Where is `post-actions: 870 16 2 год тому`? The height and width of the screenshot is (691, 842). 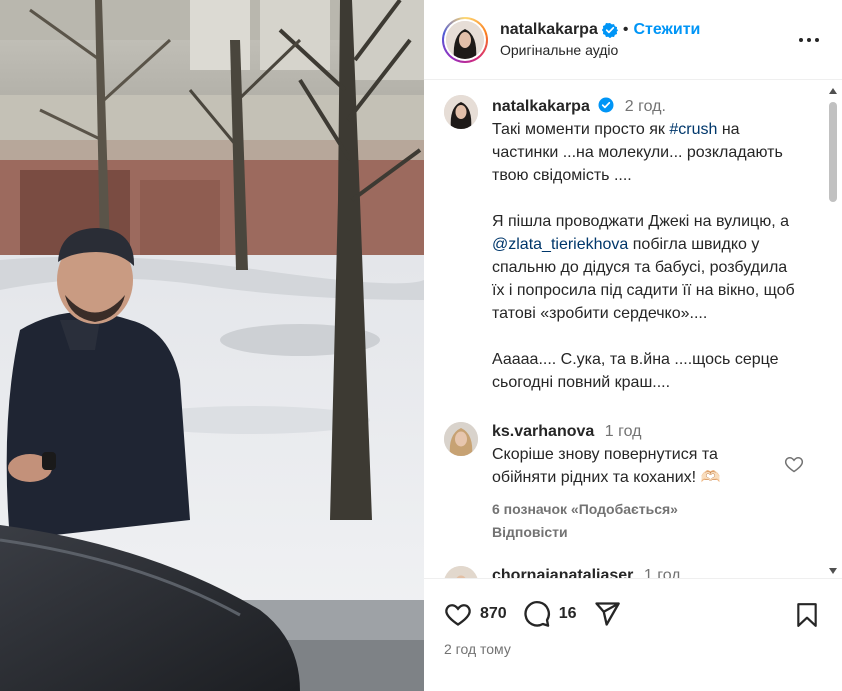 post-actions: 870 16 2 год тому is located at coordinates (633, 634).